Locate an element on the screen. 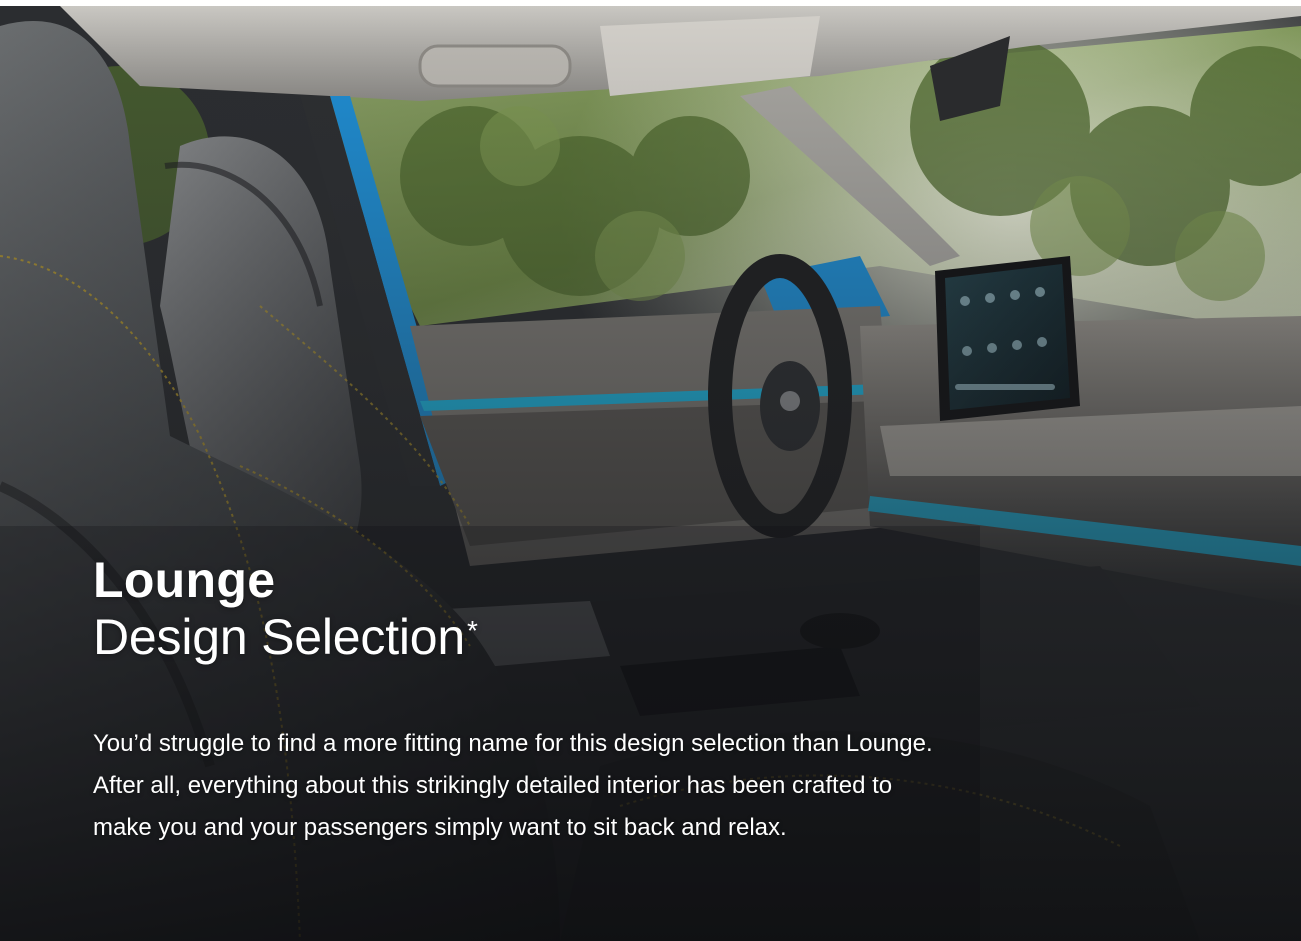 This screenshot has width=1301, height=941. heading-title-light: Design Selection* is located at coordinates (285, 637).